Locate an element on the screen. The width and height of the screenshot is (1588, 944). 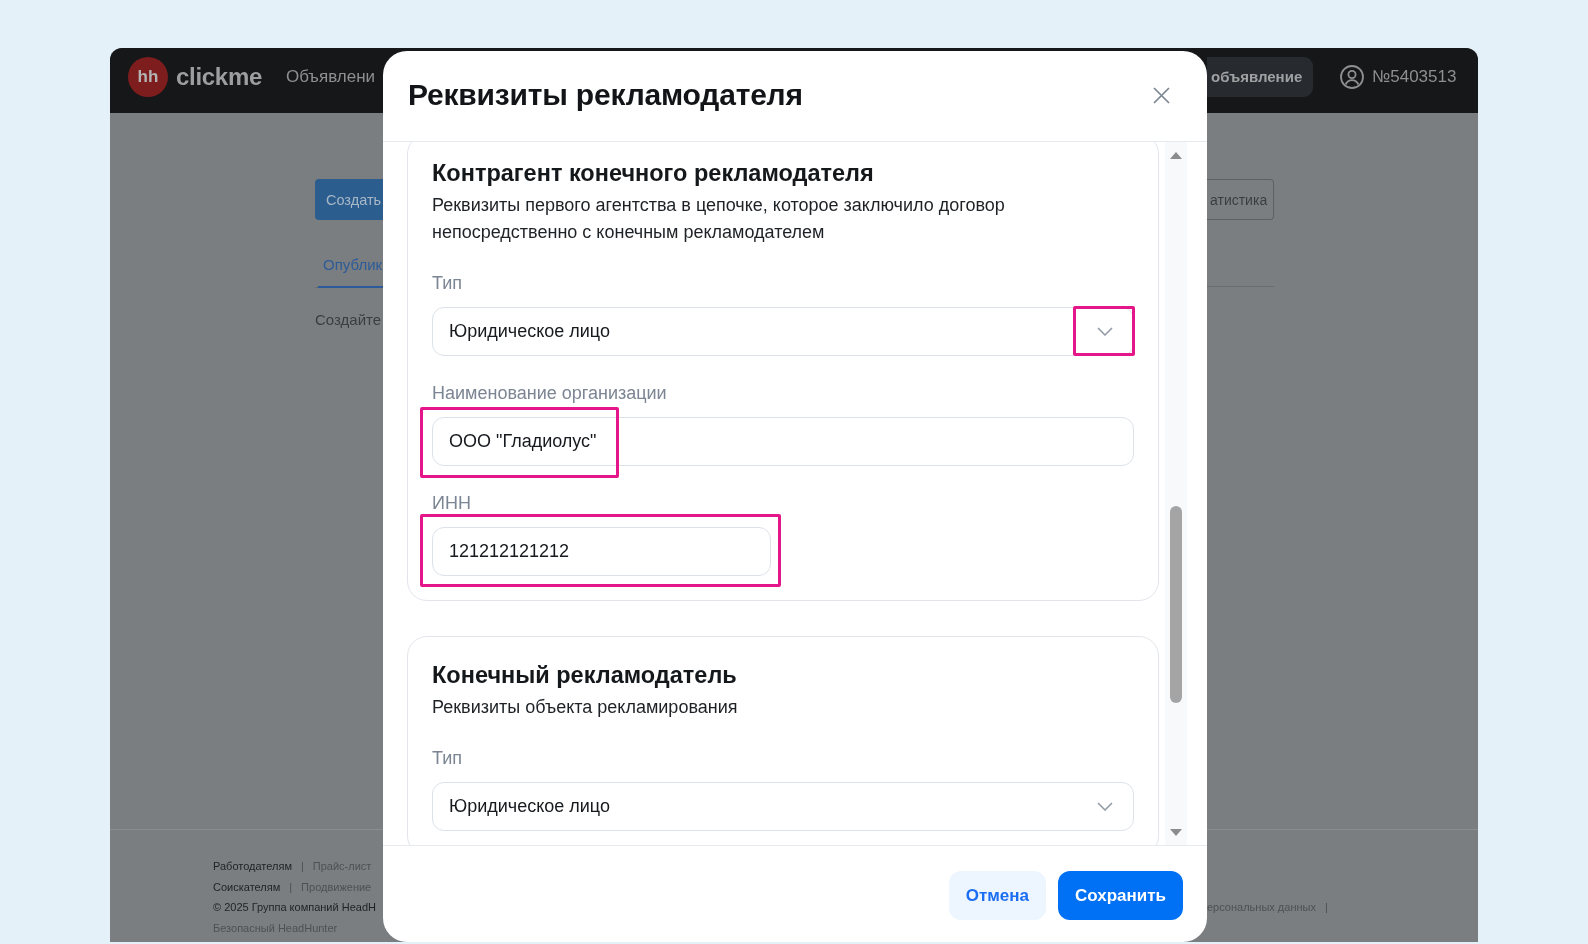
cancel-button: Отмена is located at coordinates (997, 895).